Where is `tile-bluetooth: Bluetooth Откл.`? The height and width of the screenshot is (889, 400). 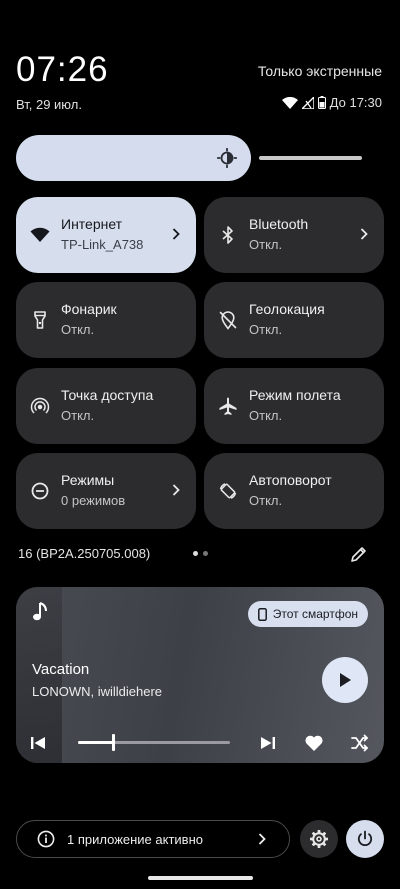
tile-bluetooth: Bluetooth Откл. is located at coordinates (294, 235).